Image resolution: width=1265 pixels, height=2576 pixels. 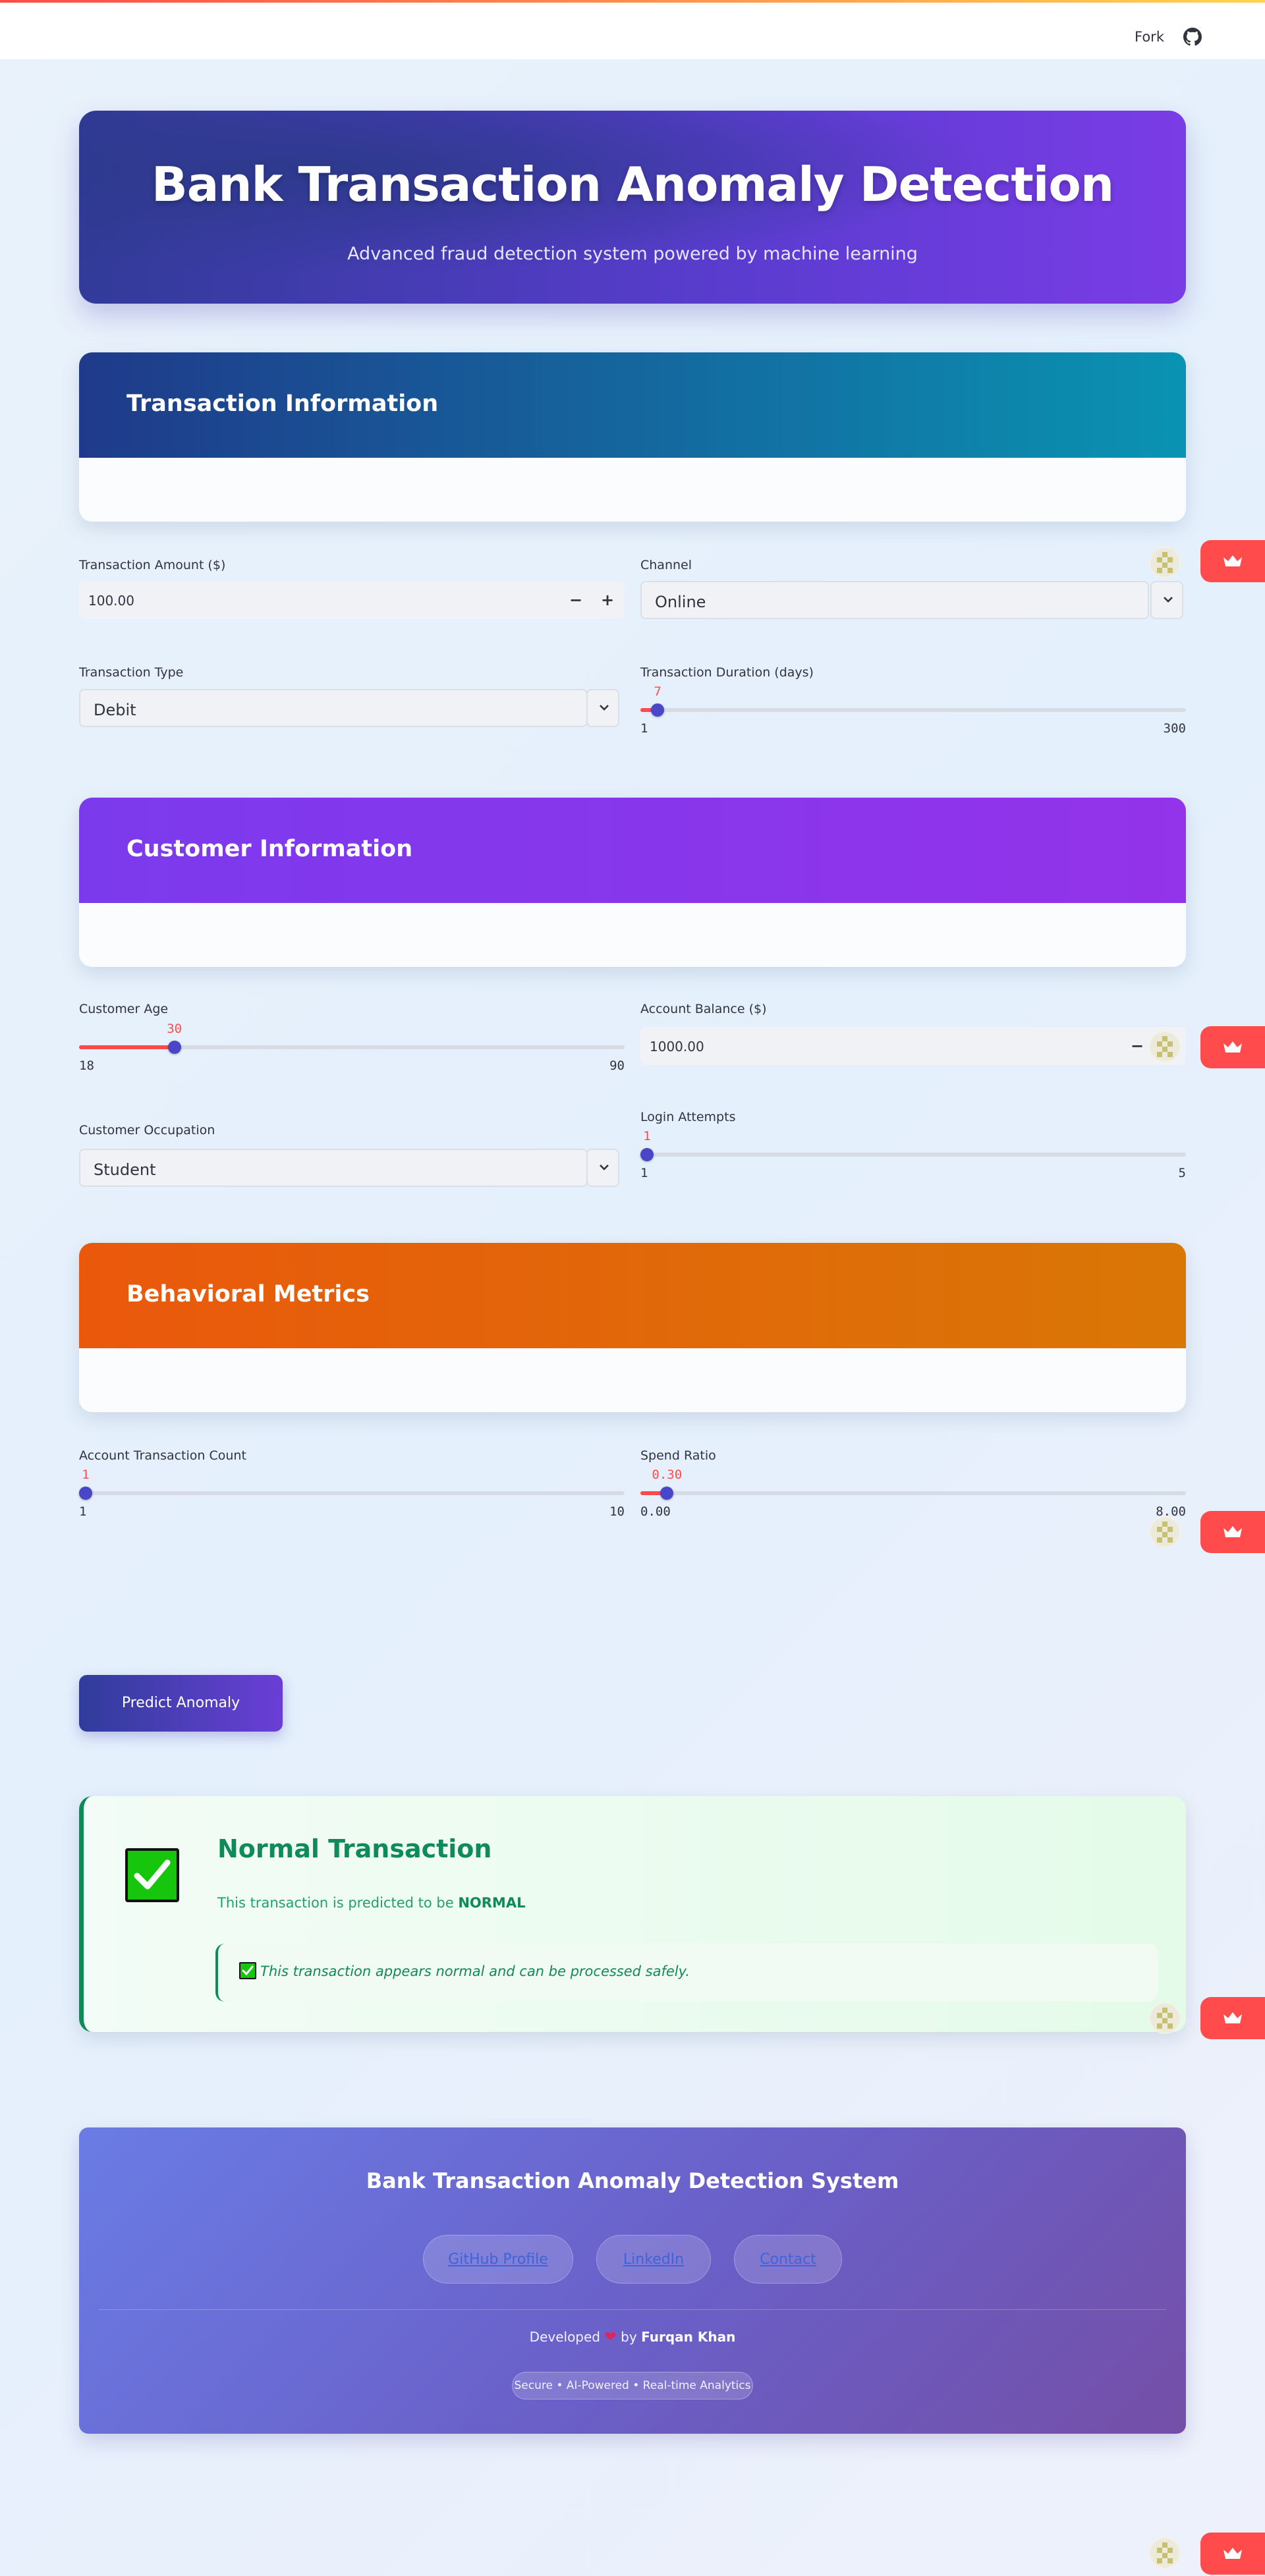 What do you see at coordinates (1192, 37) in the screenshot?
I see `github-icon` at bounding box center [1192, 37].